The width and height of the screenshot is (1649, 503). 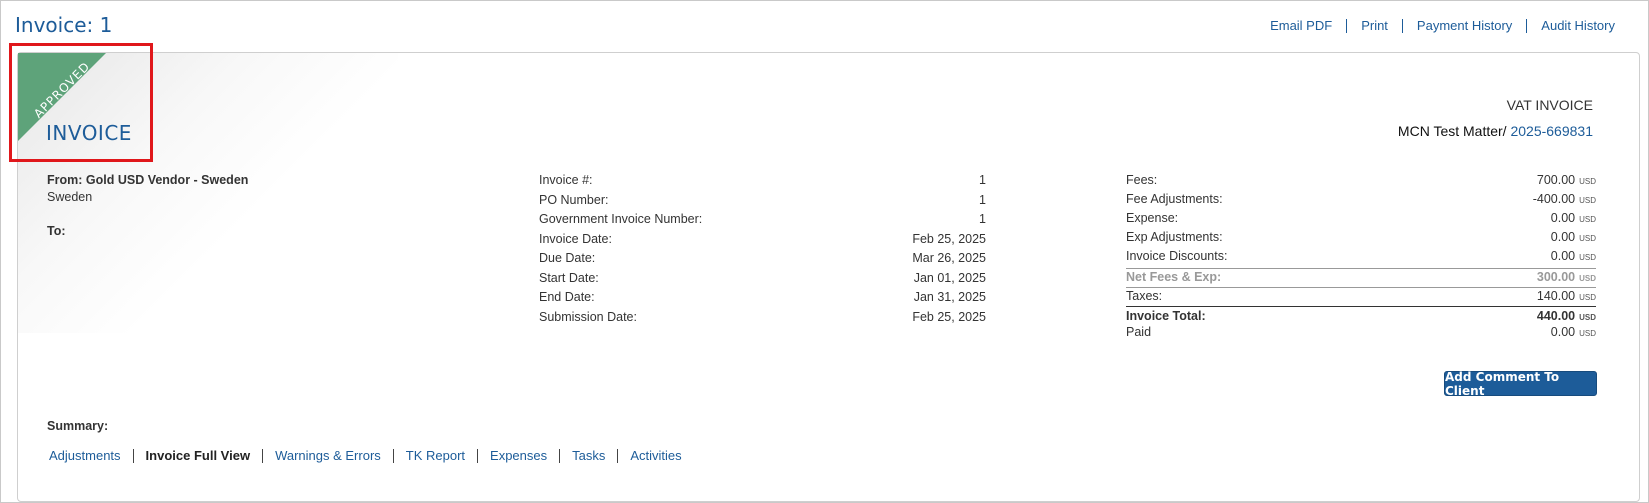 What do you see at coordinates (588, 316) in the screenshot?
I see `detail-label: Submission Date:` at bounding box center [588, 316].